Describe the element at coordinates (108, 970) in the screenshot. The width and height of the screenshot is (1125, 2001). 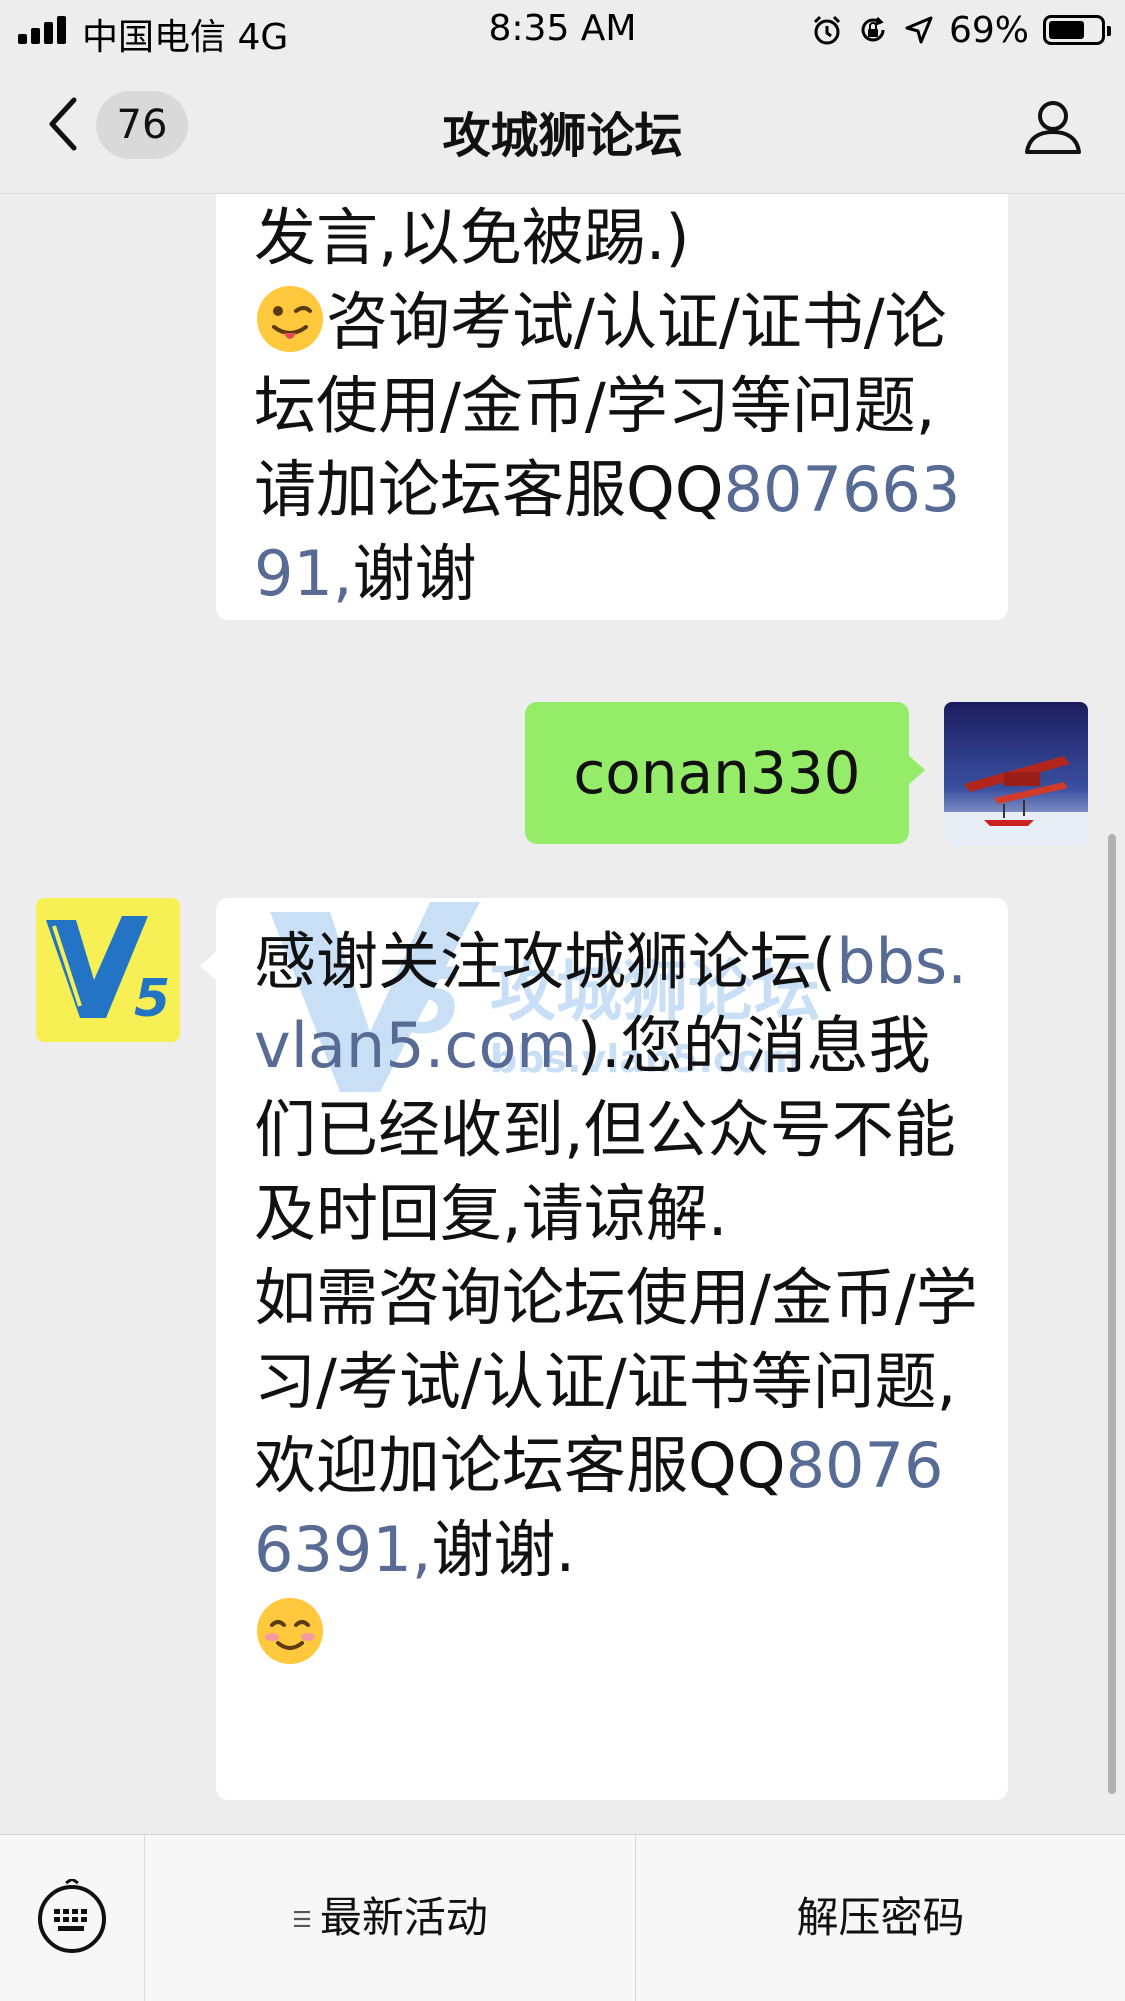
I see `v5-logo-avatar: 5` at that location.